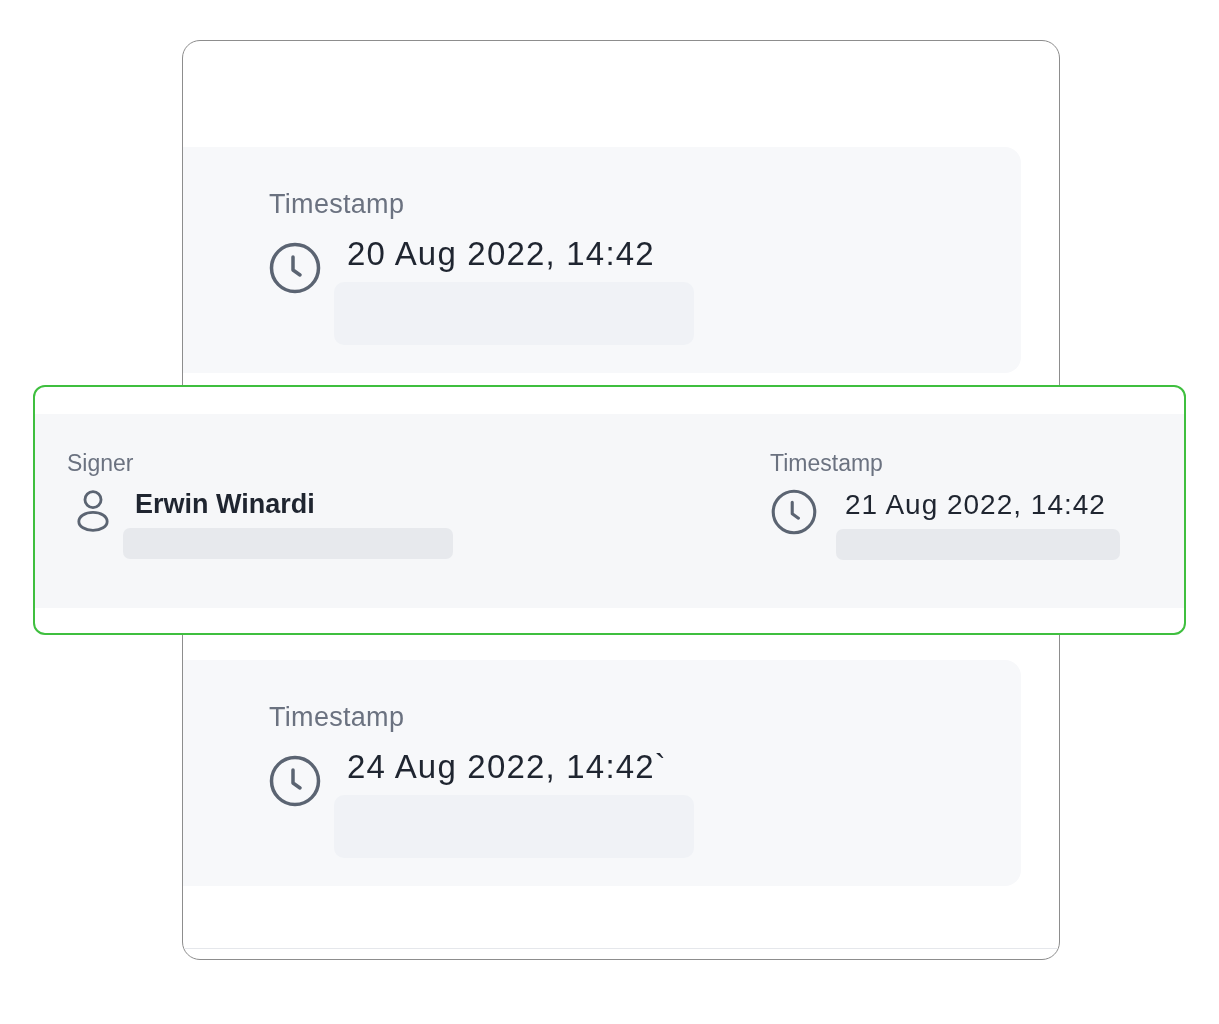 The height and width of the screenshot is (1024, 1219). What do you see at coordinates (501, 254) in the screenshot?
I see `timestamp-value: 20 Aug 2022, 14:42` at bounding box center [501, 254].